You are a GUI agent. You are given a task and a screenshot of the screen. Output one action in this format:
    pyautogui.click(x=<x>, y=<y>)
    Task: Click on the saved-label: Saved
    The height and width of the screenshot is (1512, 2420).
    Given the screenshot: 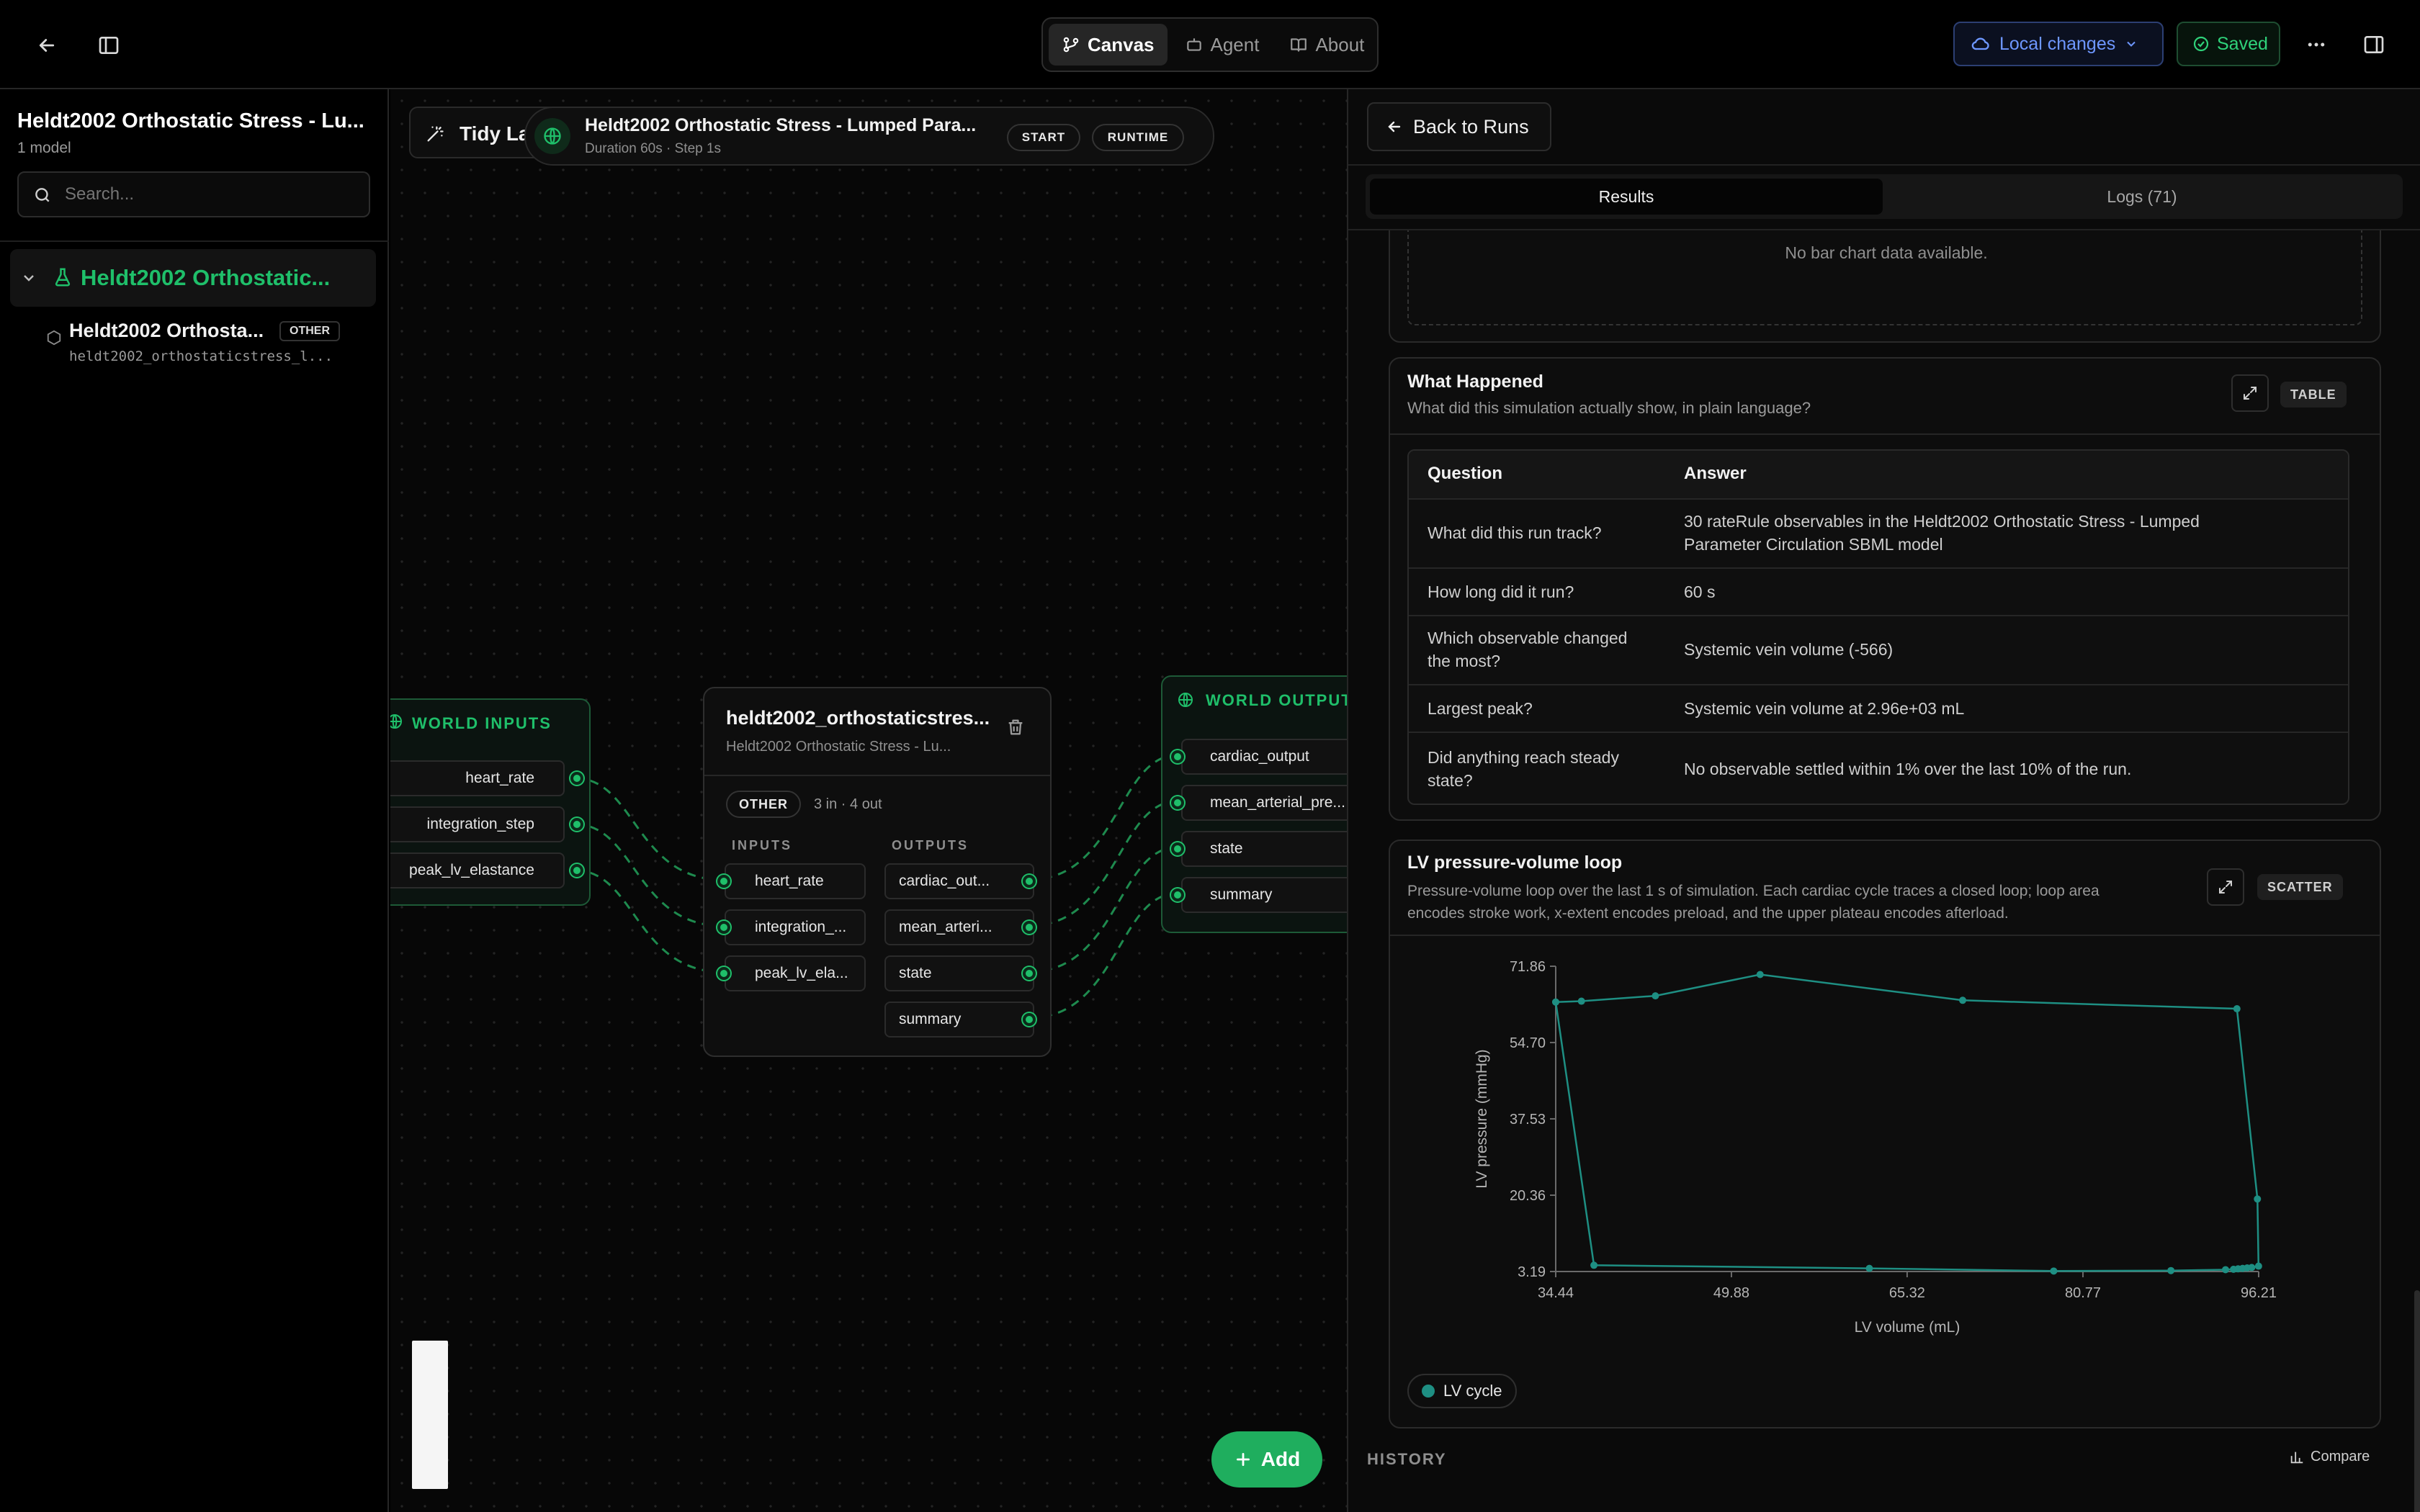 What is the action you would take?
    pyautogui.click(x=2242, y=43)
    